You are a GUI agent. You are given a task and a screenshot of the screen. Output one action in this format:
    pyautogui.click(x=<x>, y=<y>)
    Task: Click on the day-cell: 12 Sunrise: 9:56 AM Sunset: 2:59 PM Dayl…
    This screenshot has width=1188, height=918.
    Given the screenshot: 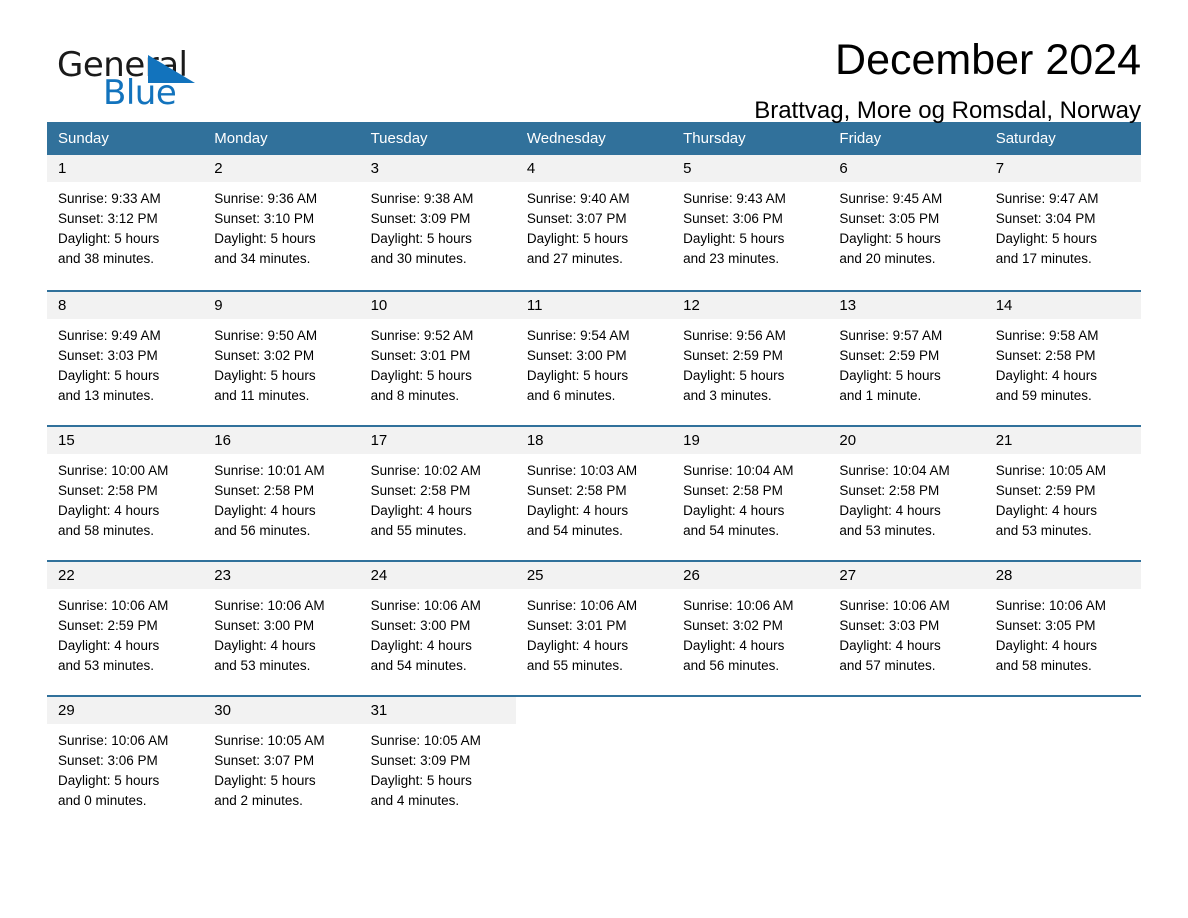 What is the action you would take?
    pyautogui.click(x=750, y=358)
    